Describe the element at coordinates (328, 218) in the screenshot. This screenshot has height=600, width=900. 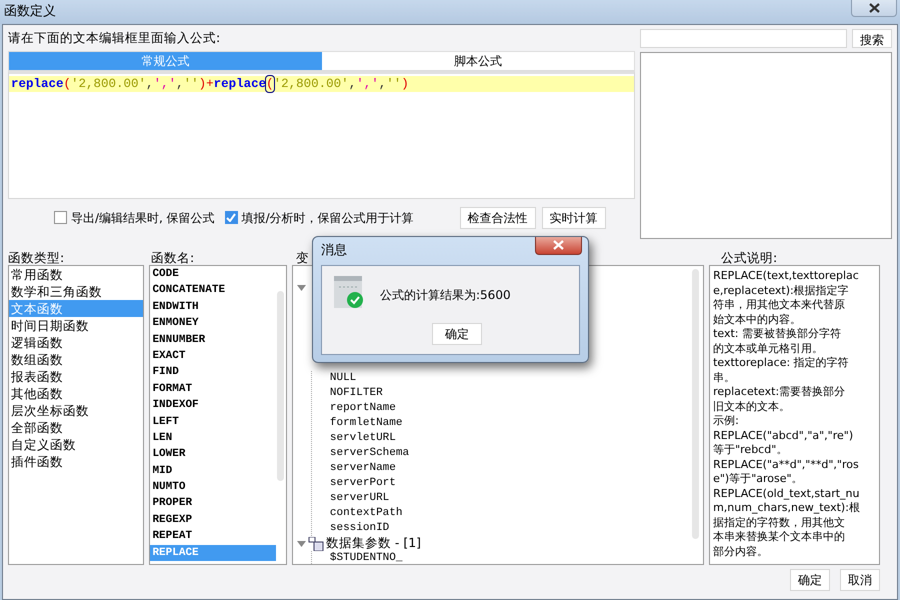
I see `option-label: 填报/分析时，保留公式用于计算` at that location.